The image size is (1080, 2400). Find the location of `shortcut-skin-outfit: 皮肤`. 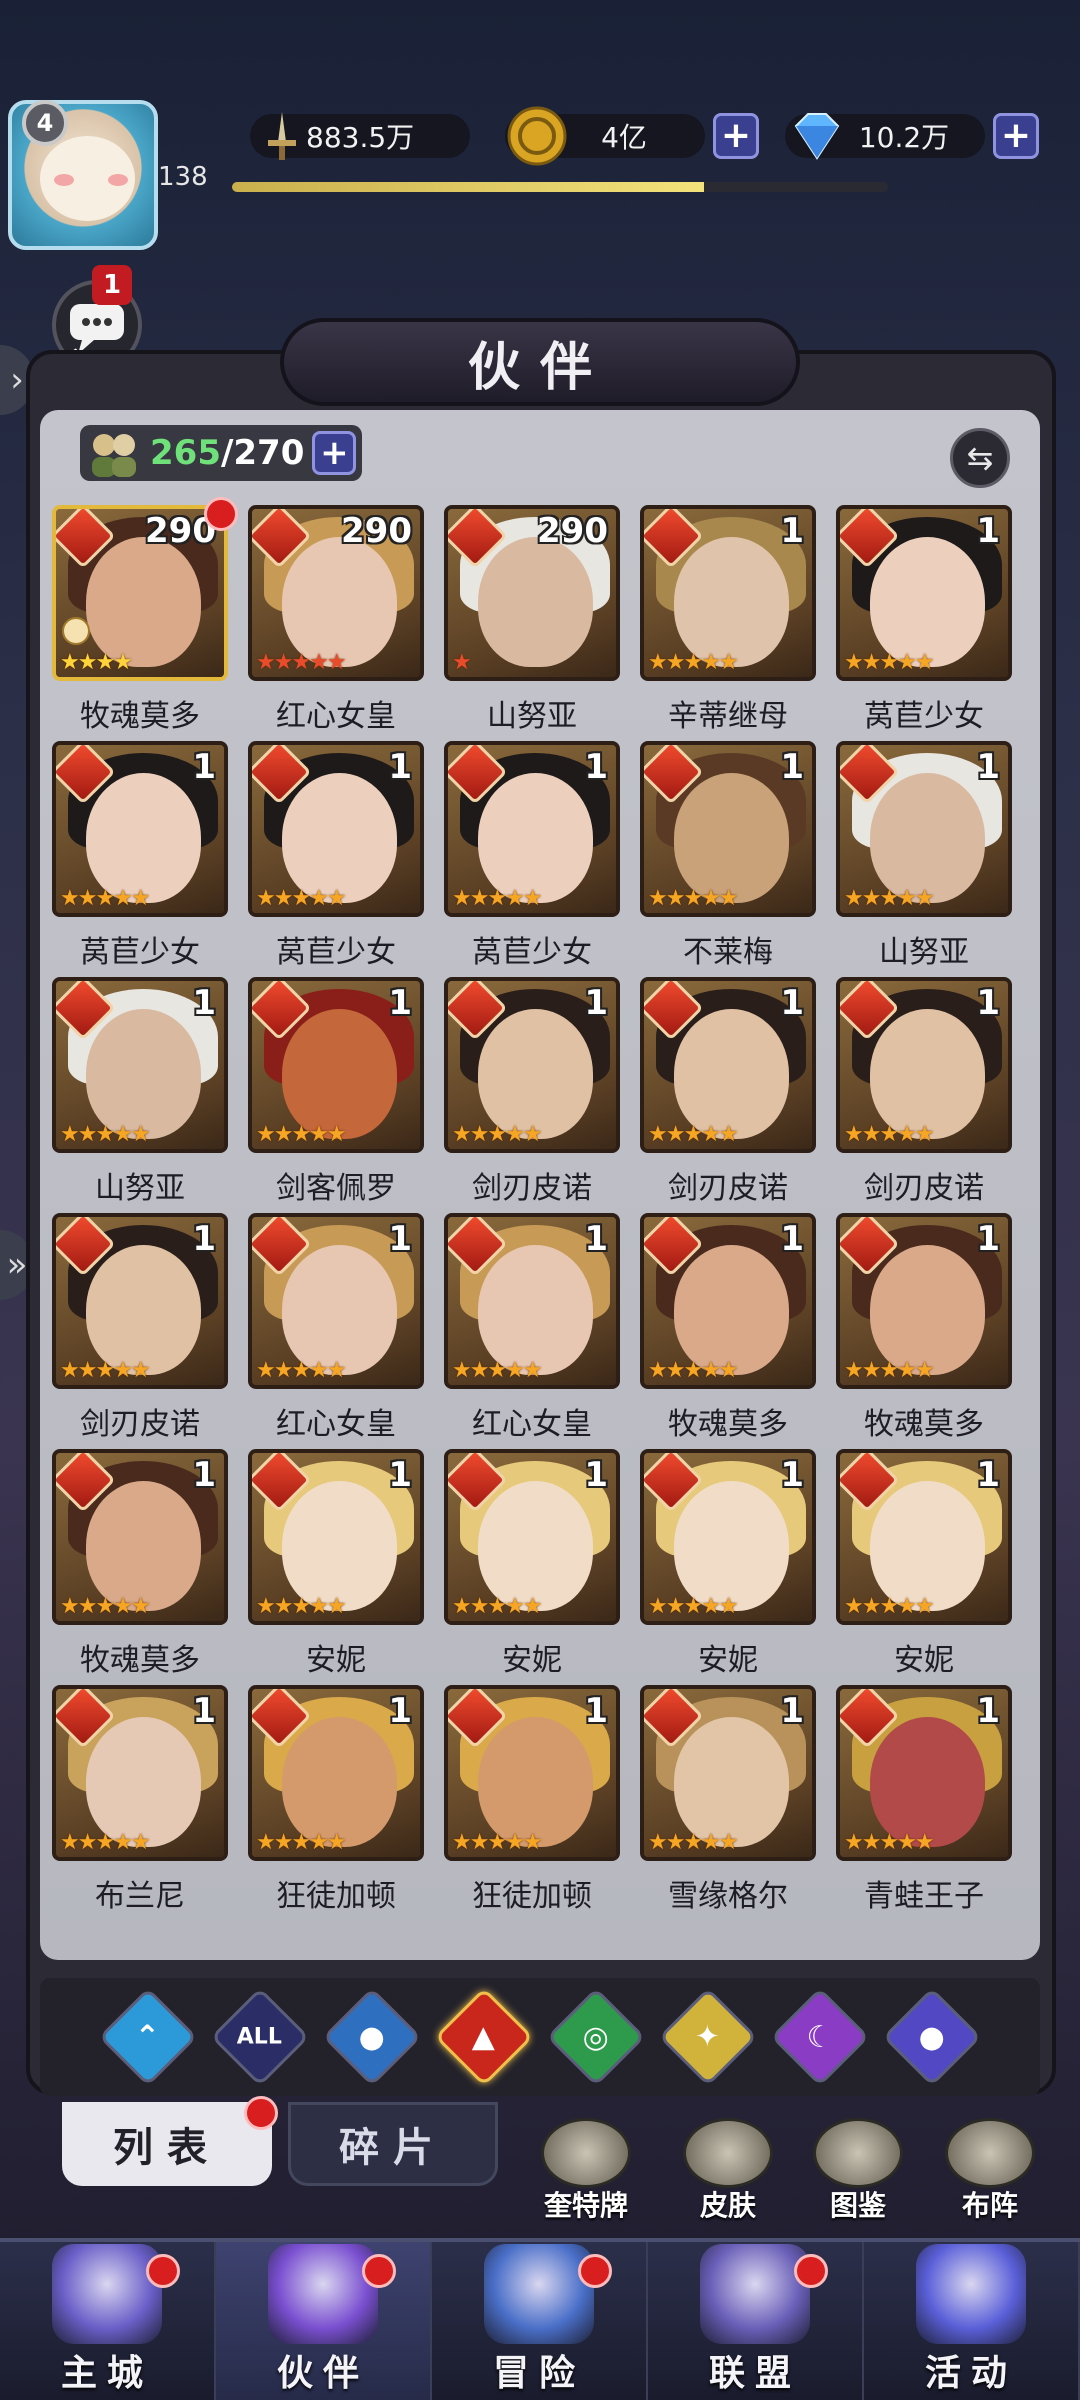

shortcut-skin-outfit: 皮肤 is located at coordinates (728, 2170).